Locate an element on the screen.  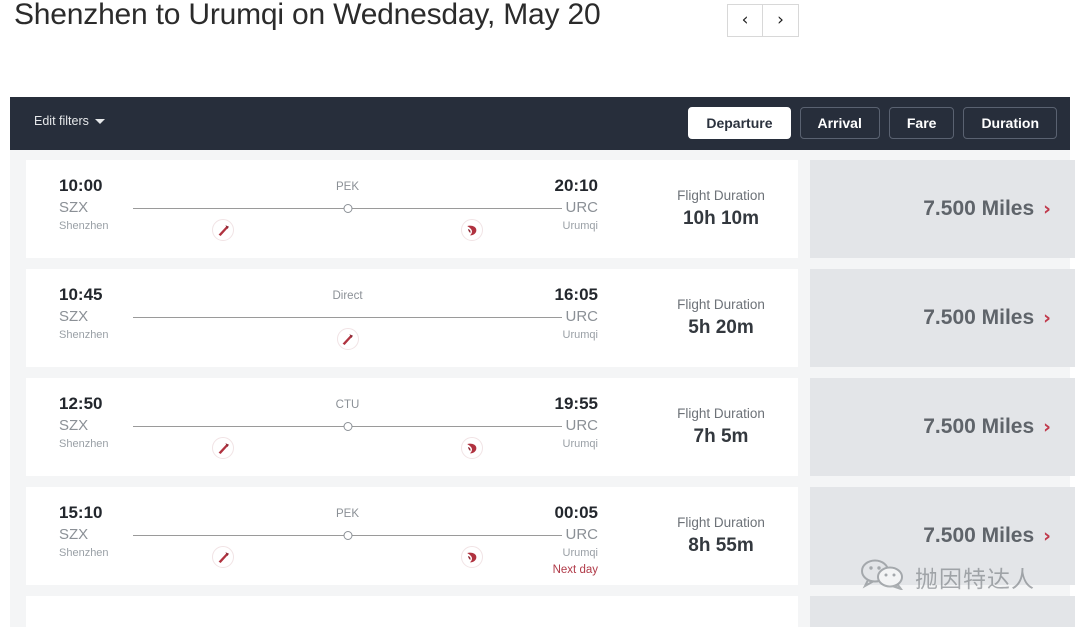
arrival-time: 20:10 is located at coordinates (576, 185).